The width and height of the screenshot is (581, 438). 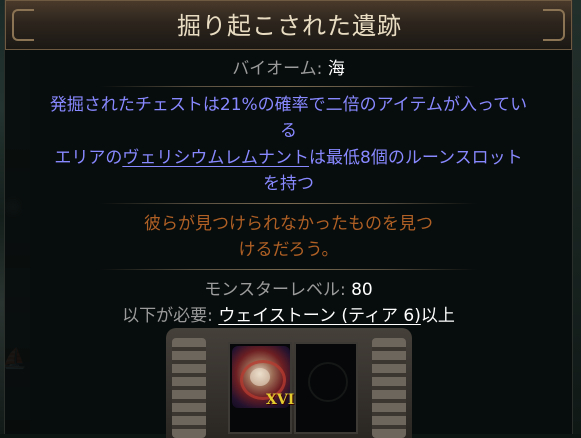 What do you see at coordinates (277, 69) in the screenshot?
I see `biome-label: バイオーム:` at bounding box center [277, 69].